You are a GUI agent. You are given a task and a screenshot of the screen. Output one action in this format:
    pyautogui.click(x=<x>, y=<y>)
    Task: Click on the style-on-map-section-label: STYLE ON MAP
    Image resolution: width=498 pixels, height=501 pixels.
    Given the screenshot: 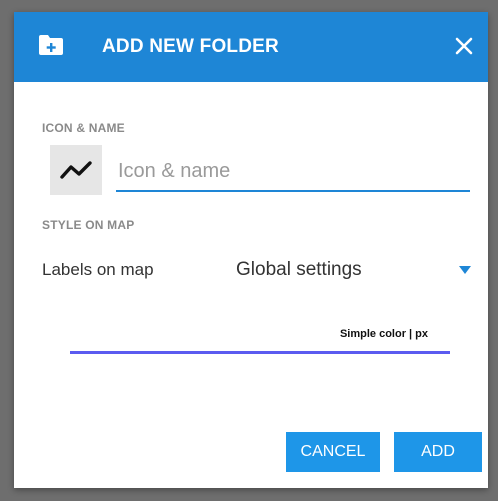 What is the action you would take?
    pyautogui.click(x=88, y=225)
    